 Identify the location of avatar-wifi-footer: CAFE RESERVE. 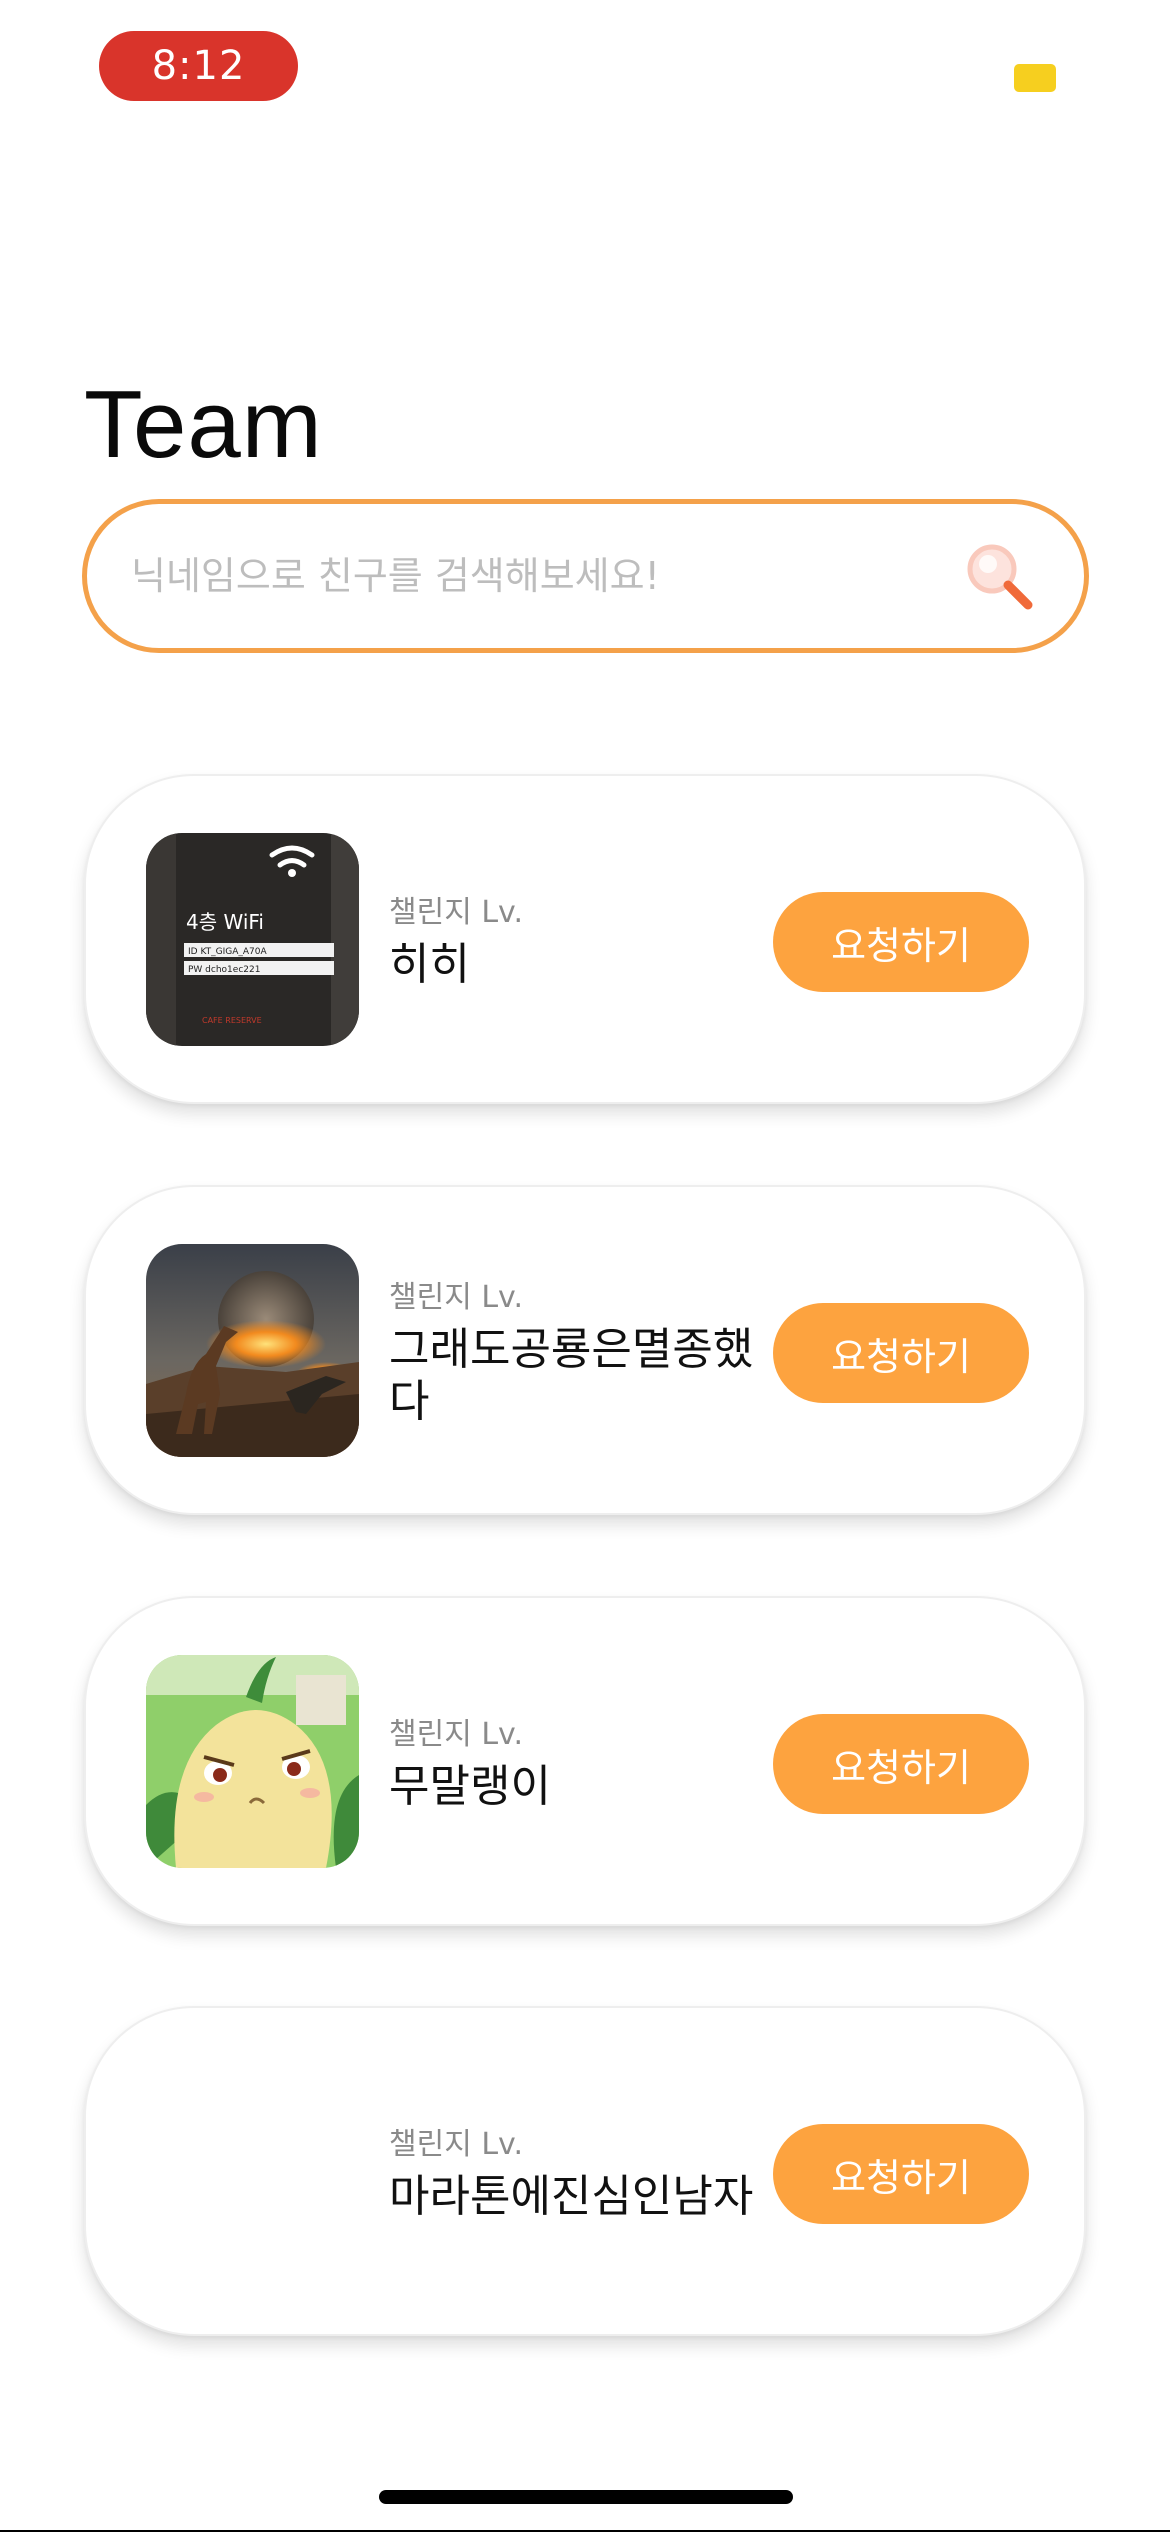
(232, 1020).